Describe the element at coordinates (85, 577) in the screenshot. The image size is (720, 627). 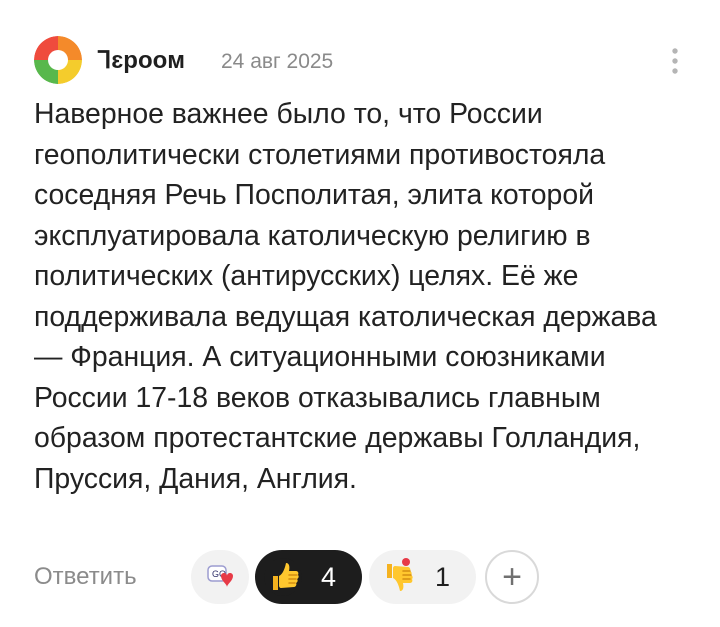
I see `reply-button: Ответить` at that location.